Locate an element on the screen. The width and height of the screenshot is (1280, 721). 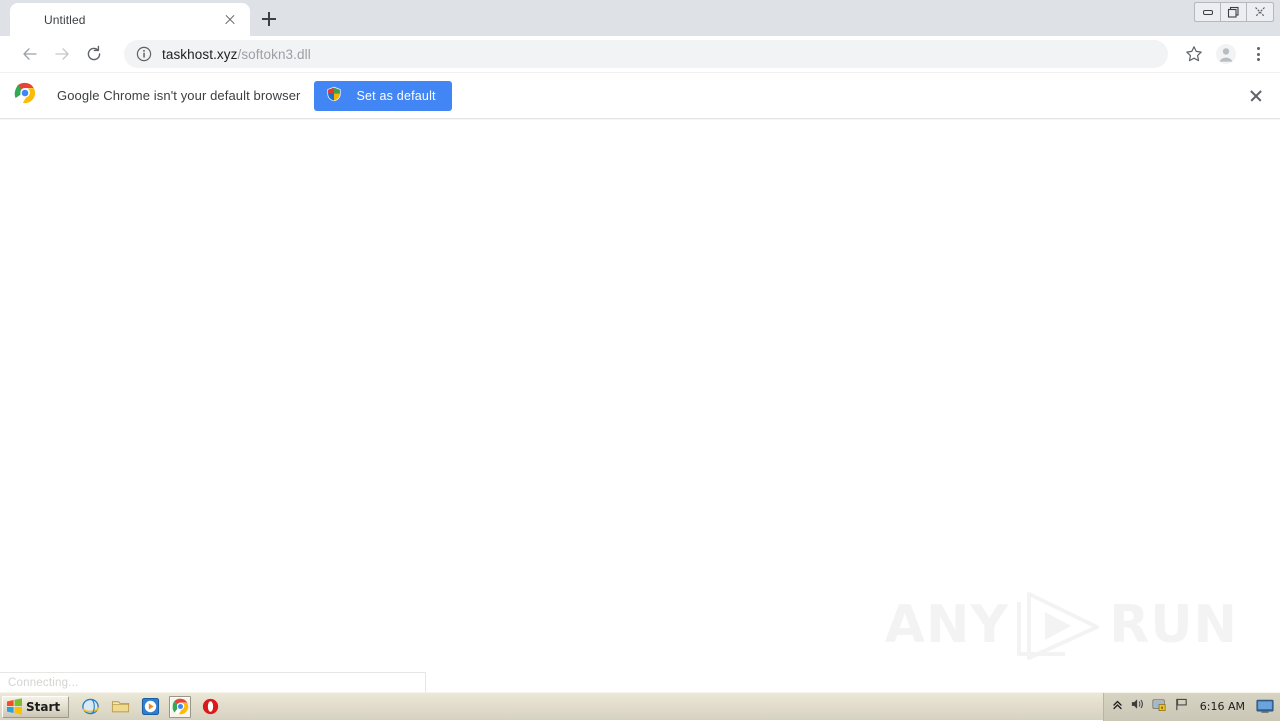
three-dot-menu-icon is located at coordinates (1258, 54).